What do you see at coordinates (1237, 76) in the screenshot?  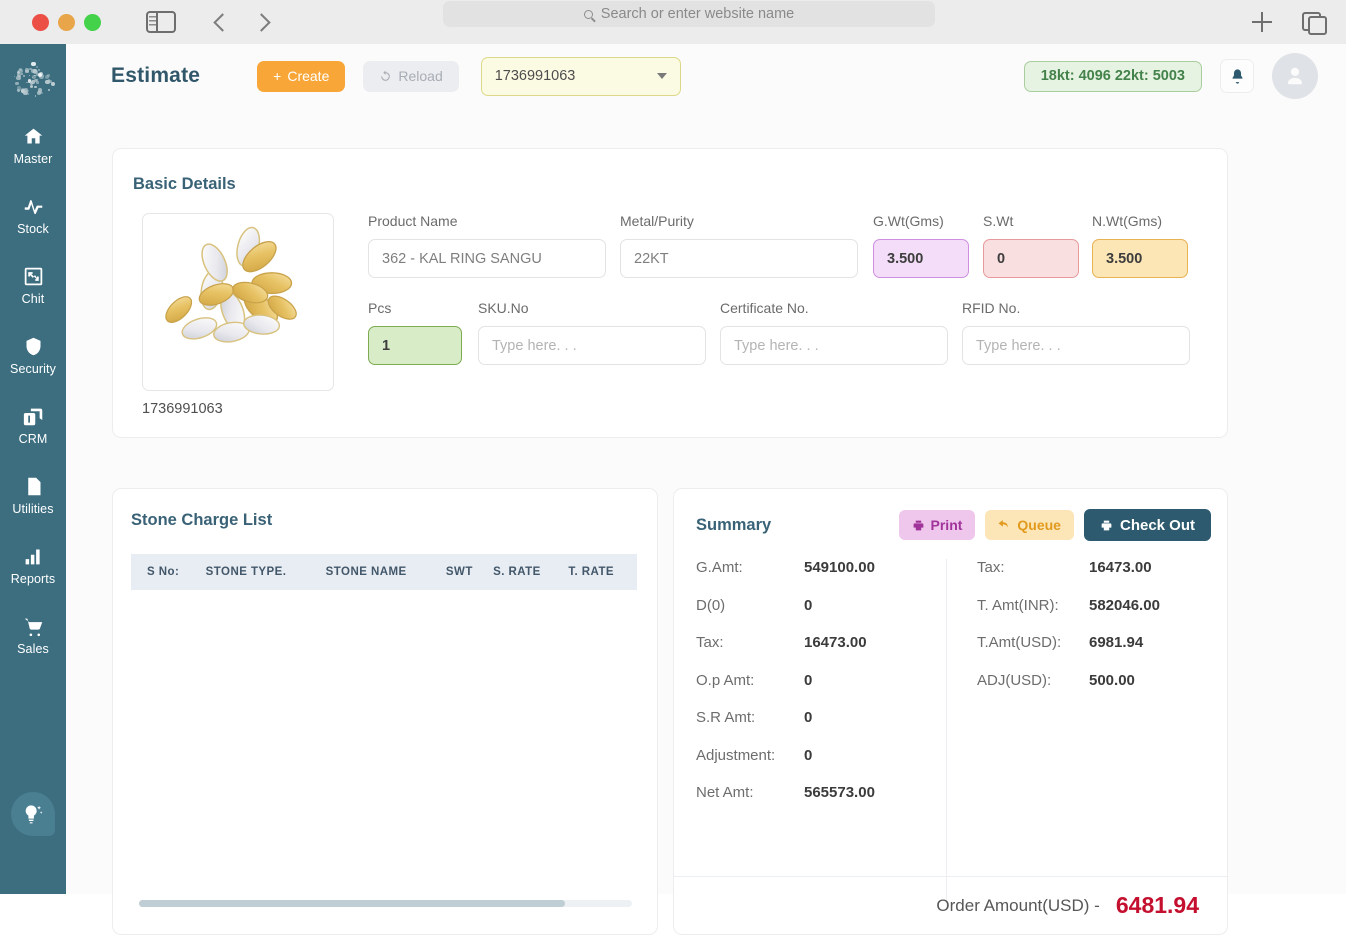 I see `notifications-button` at bounding box center [1237, 76].